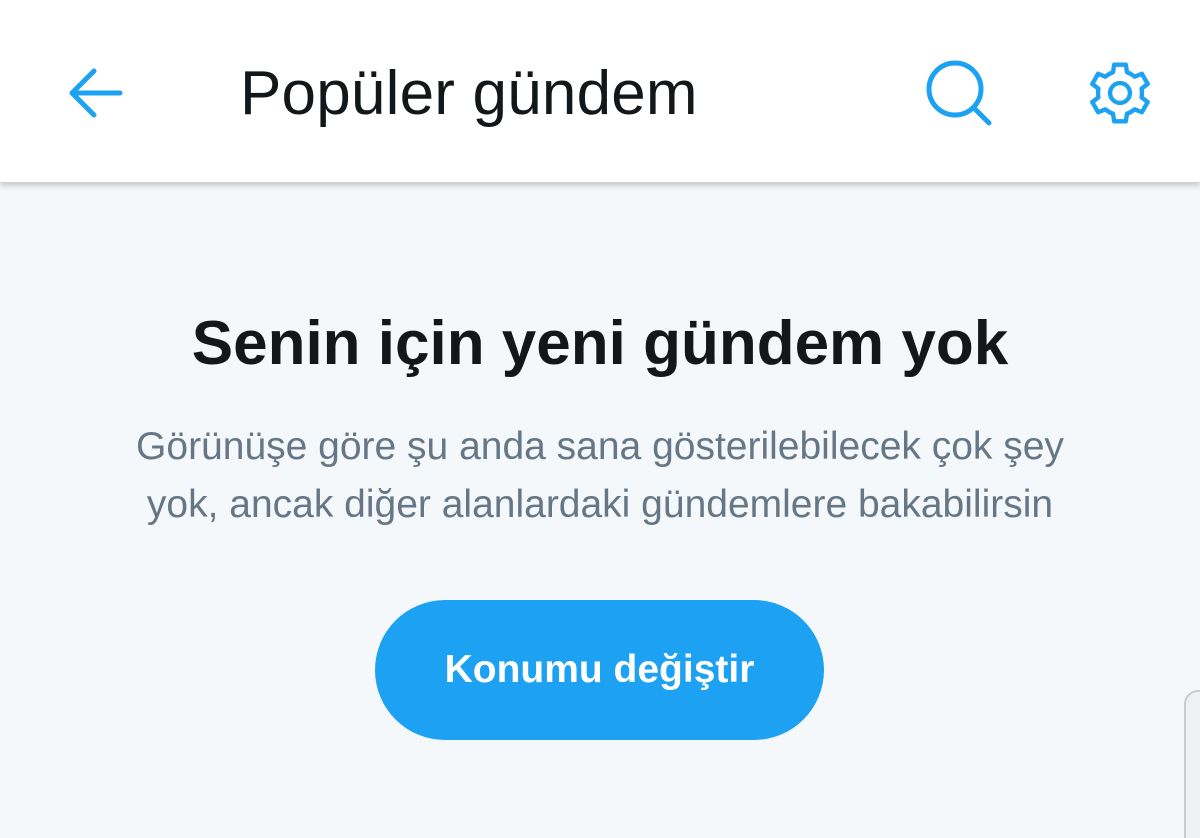 Image resolution: width=1200 pixels, height=838 pixels. I want to click on arrow-left-icon, so click(96, 93).